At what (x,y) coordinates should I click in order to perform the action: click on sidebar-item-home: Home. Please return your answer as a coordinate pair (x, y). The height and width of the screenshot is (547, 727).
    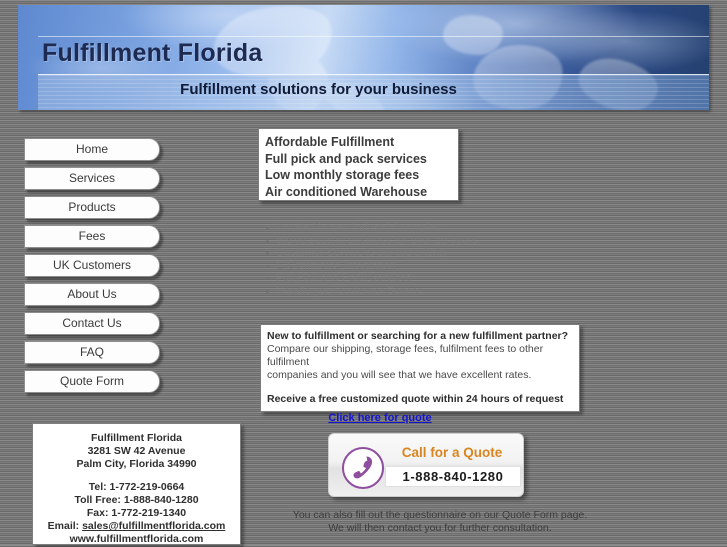
    Looking at the image, I should click on (92, 149).